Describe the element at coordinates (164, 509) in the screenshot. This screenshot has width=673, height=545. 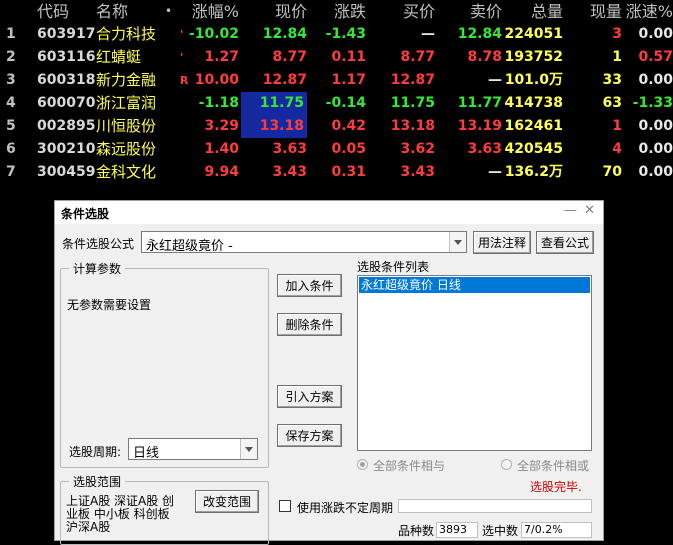
I see `range-group: 选股范围 上证A股 深证A股 创 业板 中小板 科创板 沪深A股 改变范围` at that location.